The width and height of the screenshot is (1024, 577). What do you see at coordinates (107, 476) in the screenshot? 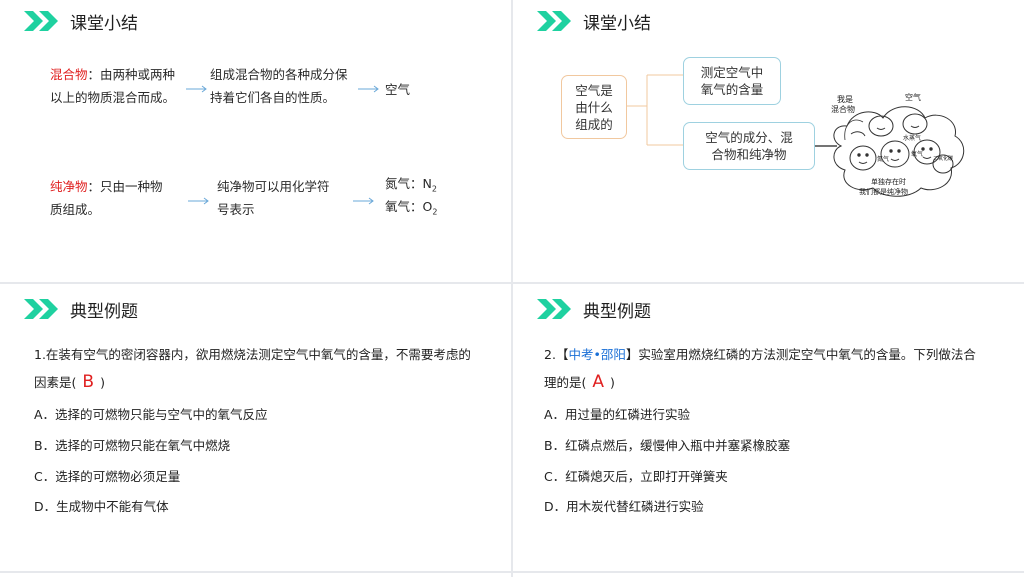
I see `option-c: C．选择的可燃物必须足量` at bounding box center [107, 476].